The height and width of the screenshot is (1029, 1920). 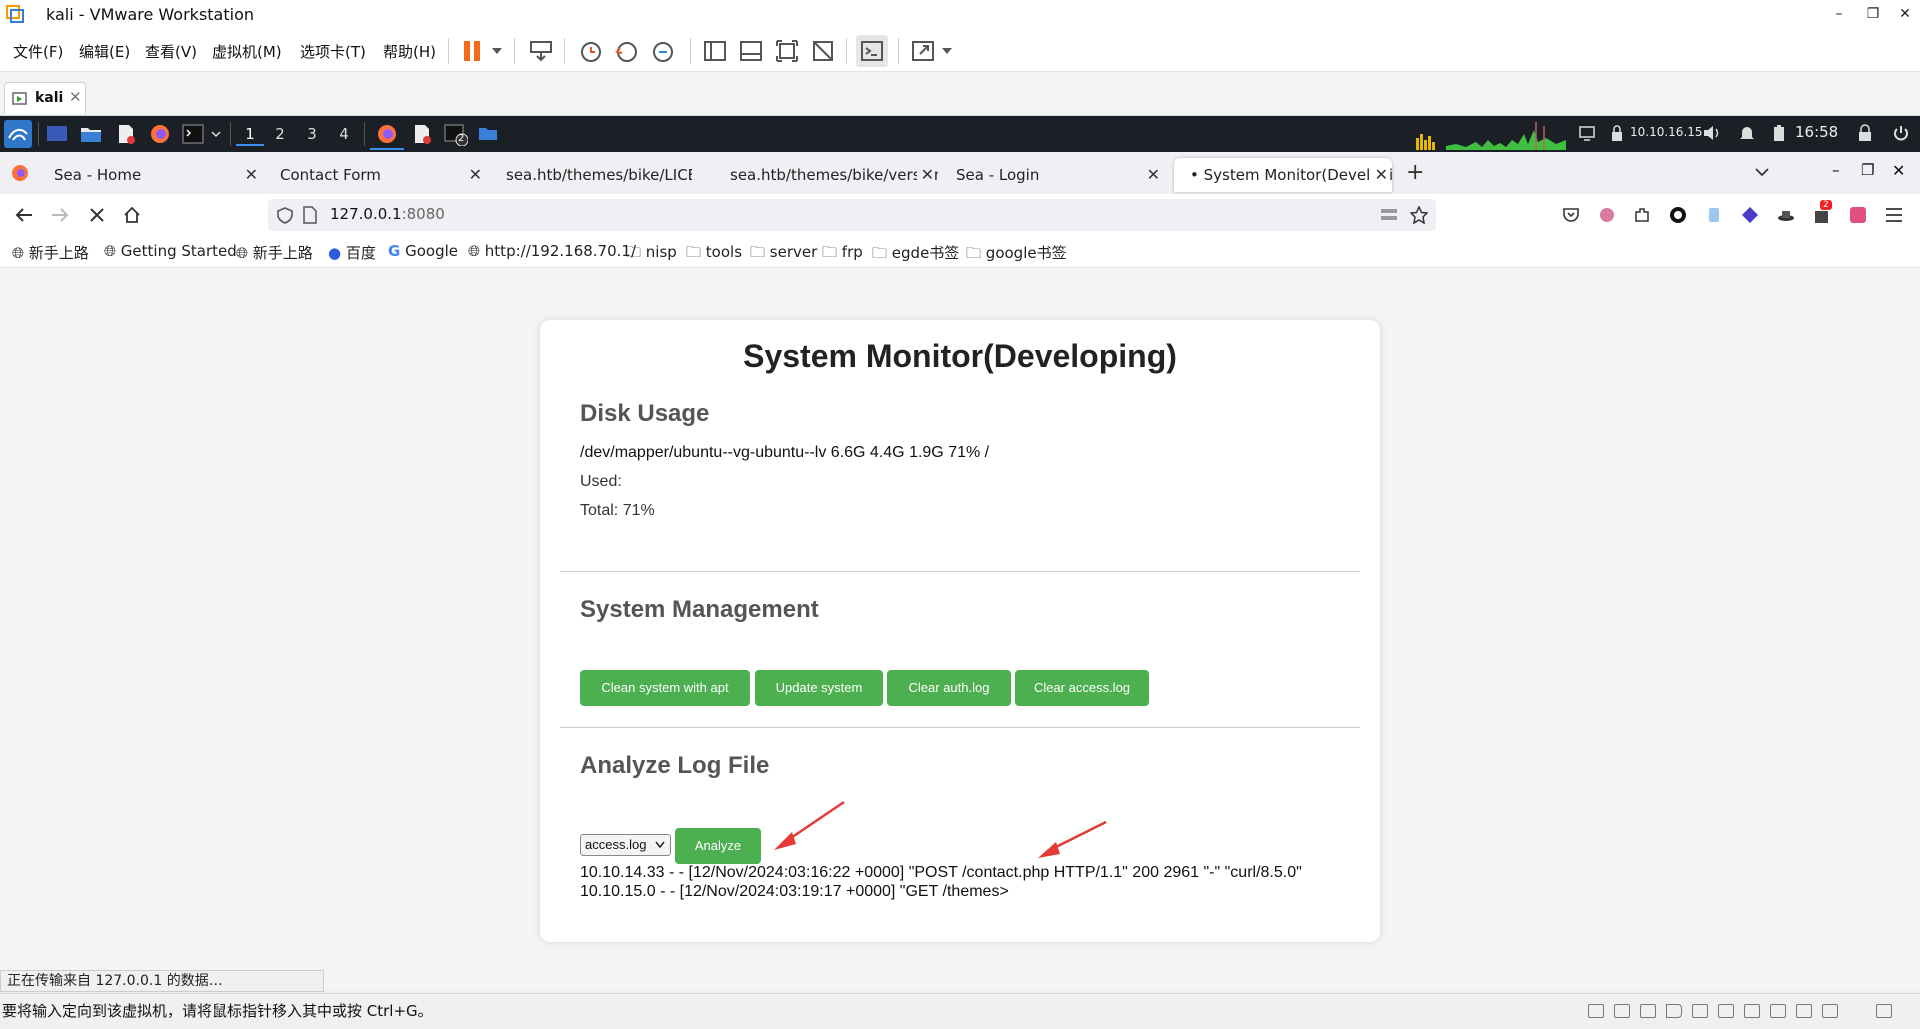 What do you see at coordinates (104, 51) in the screenshot?
I see `menu-edit: 编辑(E)` at bounding box center [104, 51].